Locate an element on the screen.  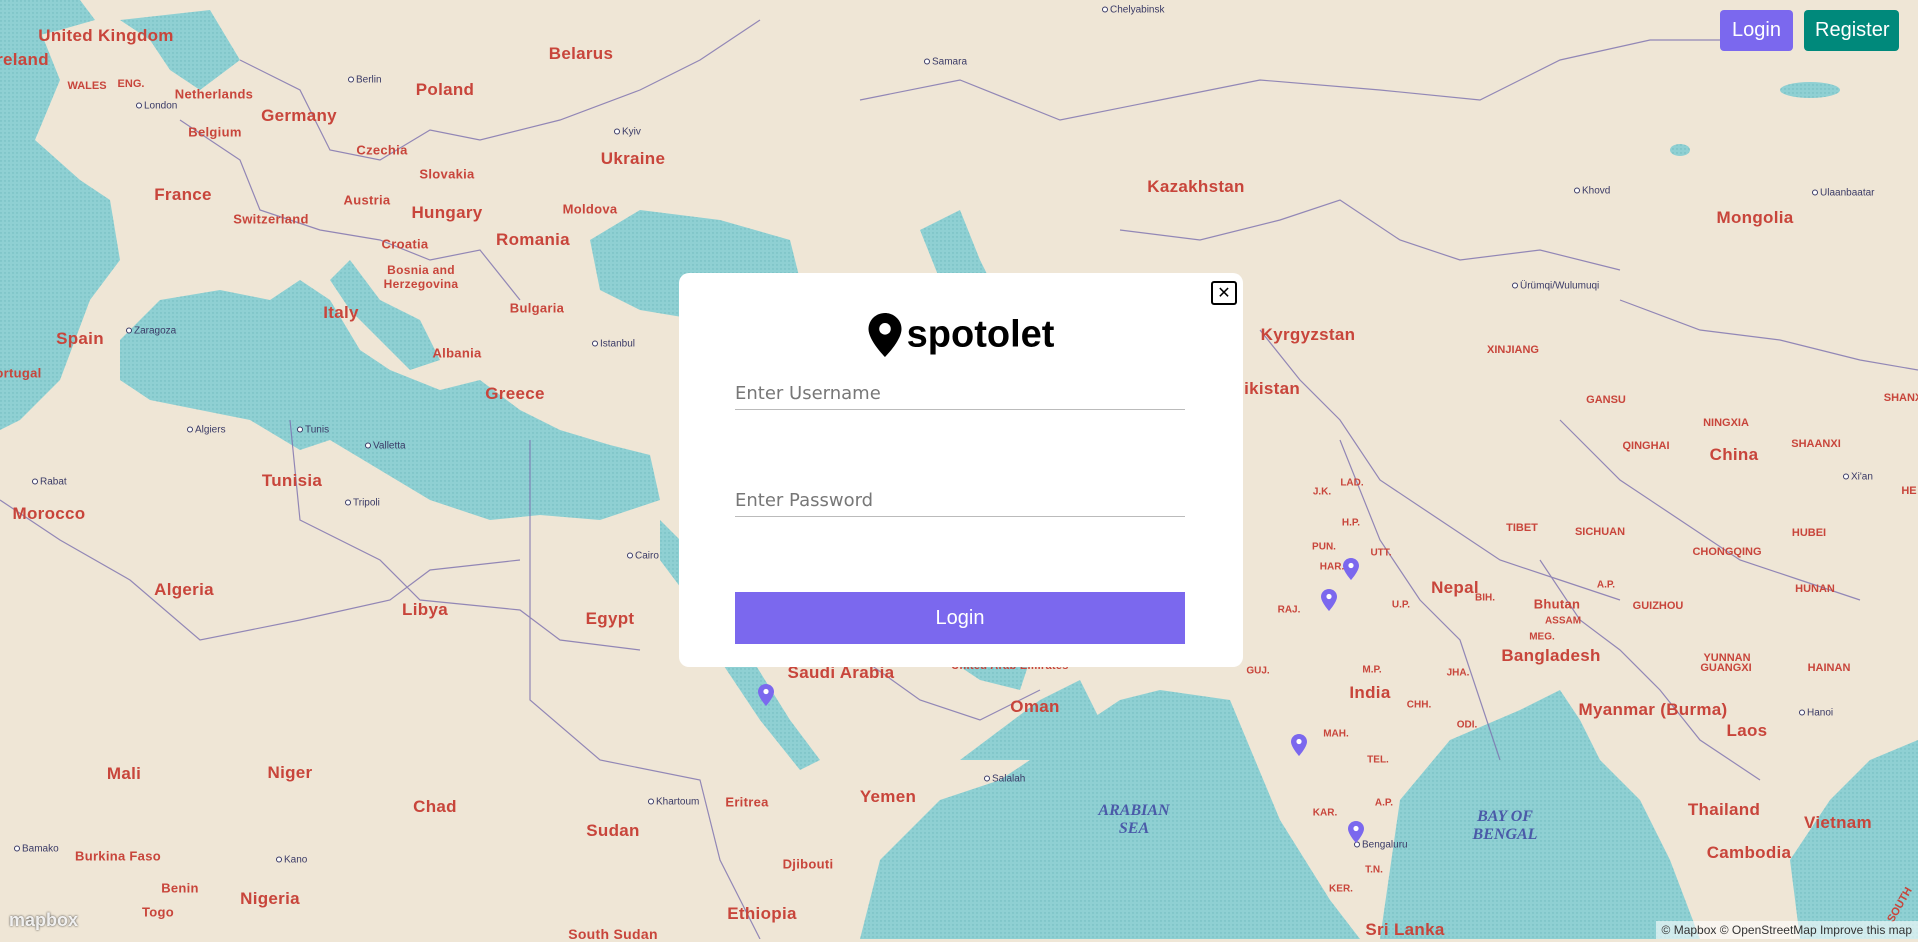
map-label-state: HAR. is located at coordinates (1332, 567).